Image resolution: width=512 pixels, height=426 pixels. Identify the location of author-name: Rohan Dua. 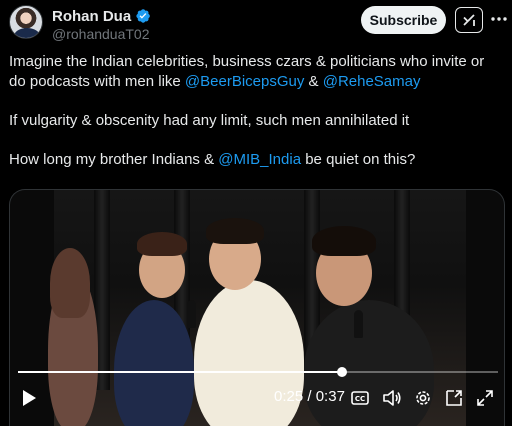
(91, 16).